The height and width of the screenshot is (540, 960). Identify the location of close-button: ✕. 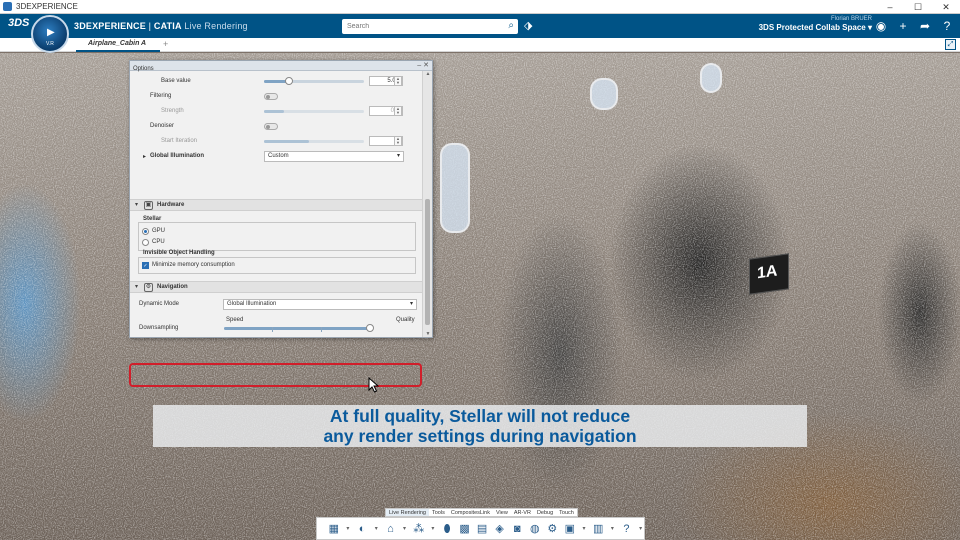
(946, 7).